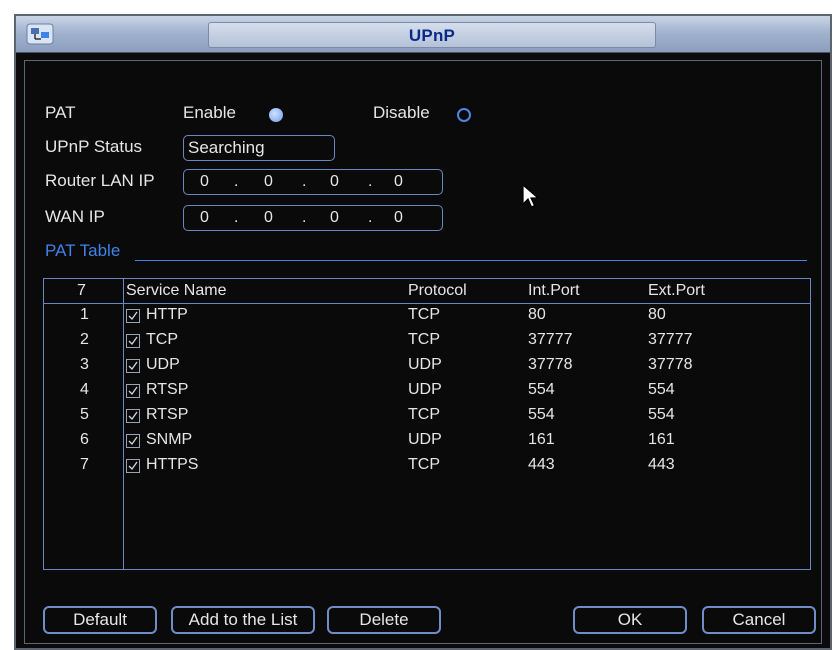  I want to click on pat-table-title: PAT Table, so click(83, 250).